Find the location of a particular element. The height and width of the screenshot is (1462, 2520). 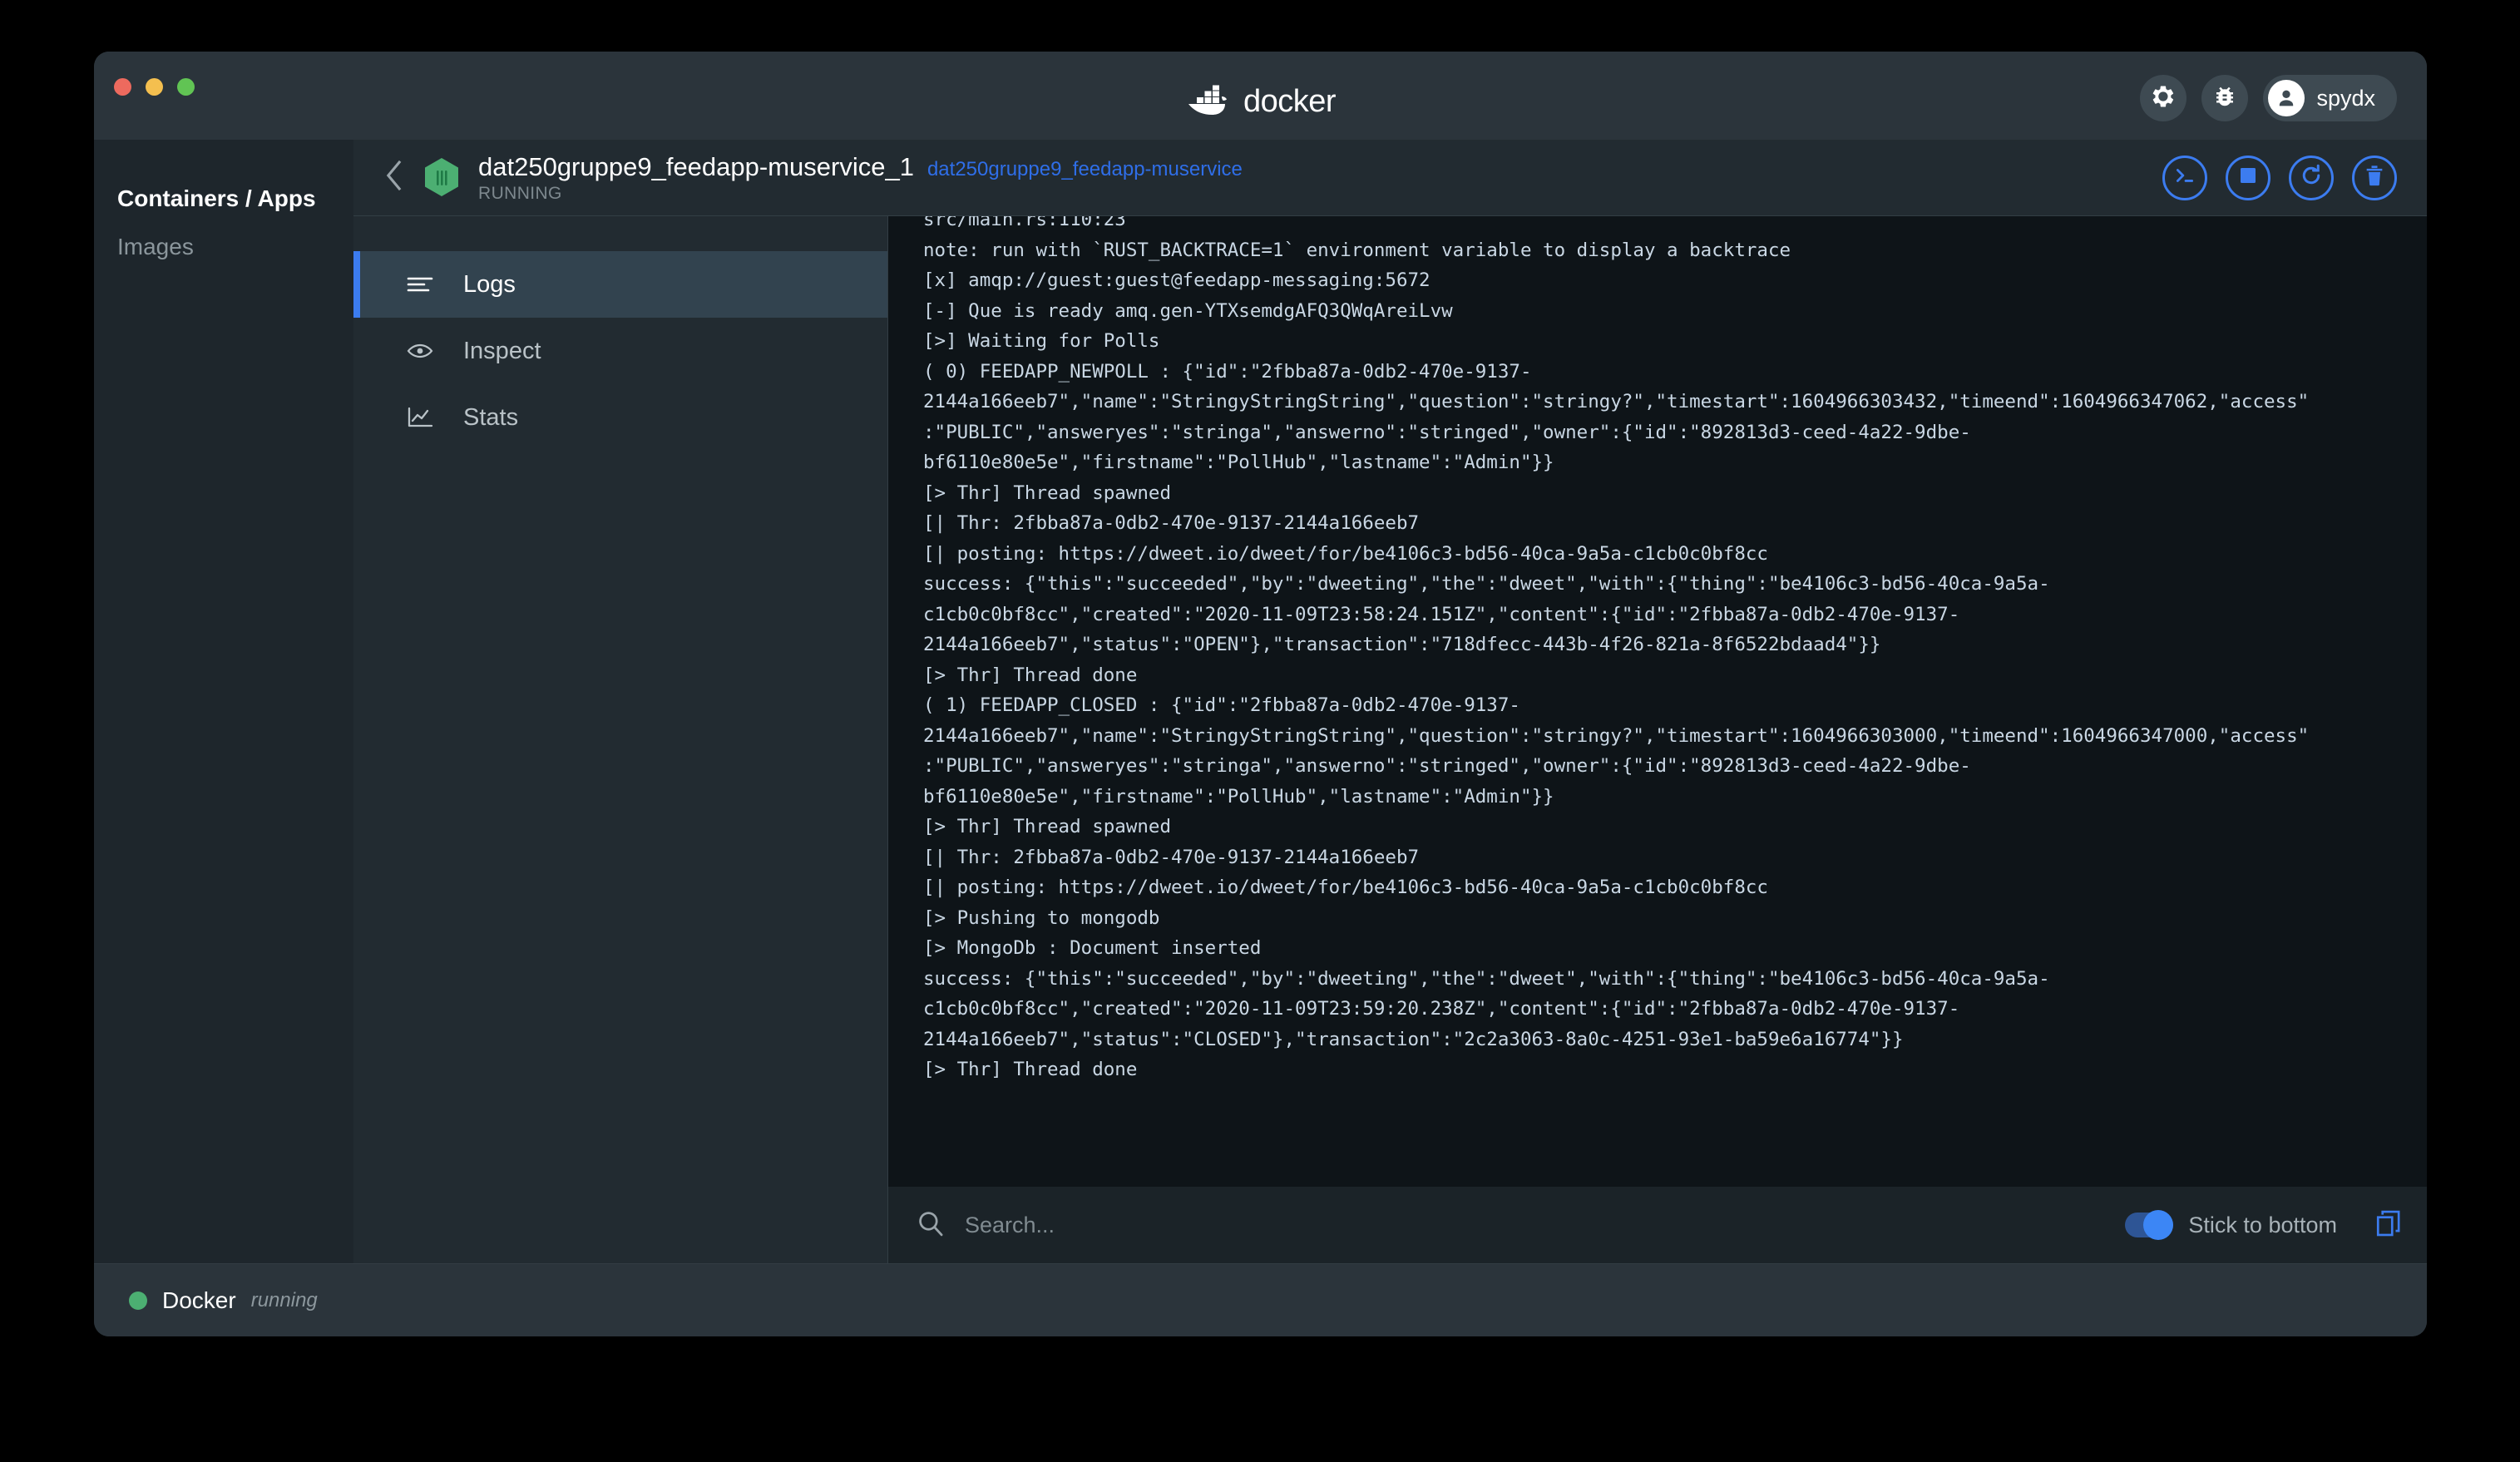

gear-icon is located at coordinates (2163, 98).